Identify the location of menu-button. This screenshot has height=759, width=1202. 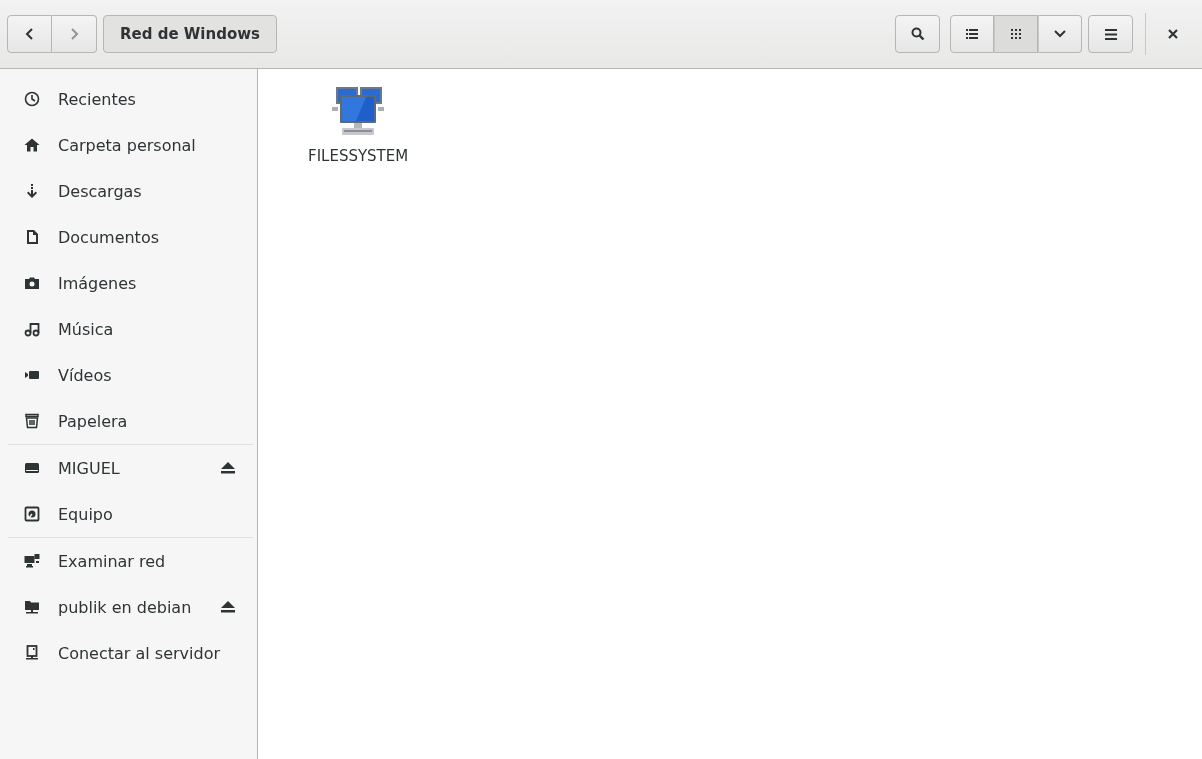
(1110, 34).